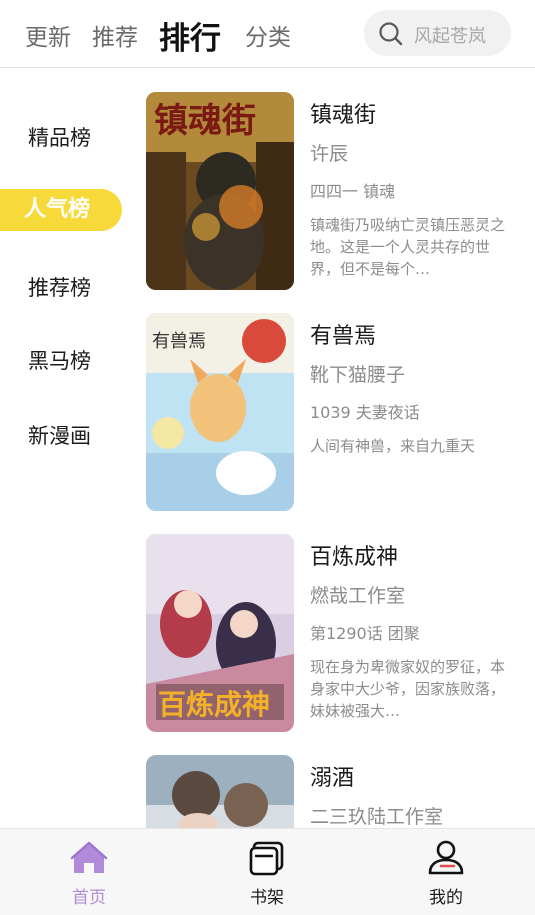 The image size is (535, 915). I want to click on nav-profile-label: 我的, so click(446, 898).